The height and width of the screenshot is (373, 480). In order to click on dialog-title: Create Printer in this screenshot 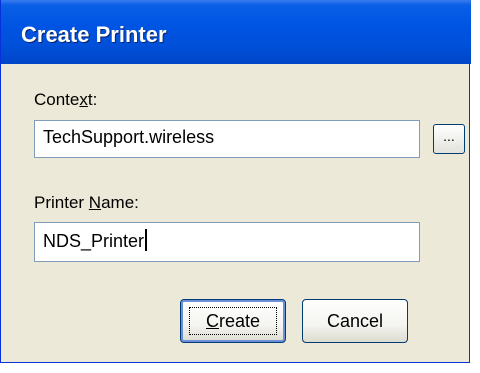, I will do `click(94, 34)`.